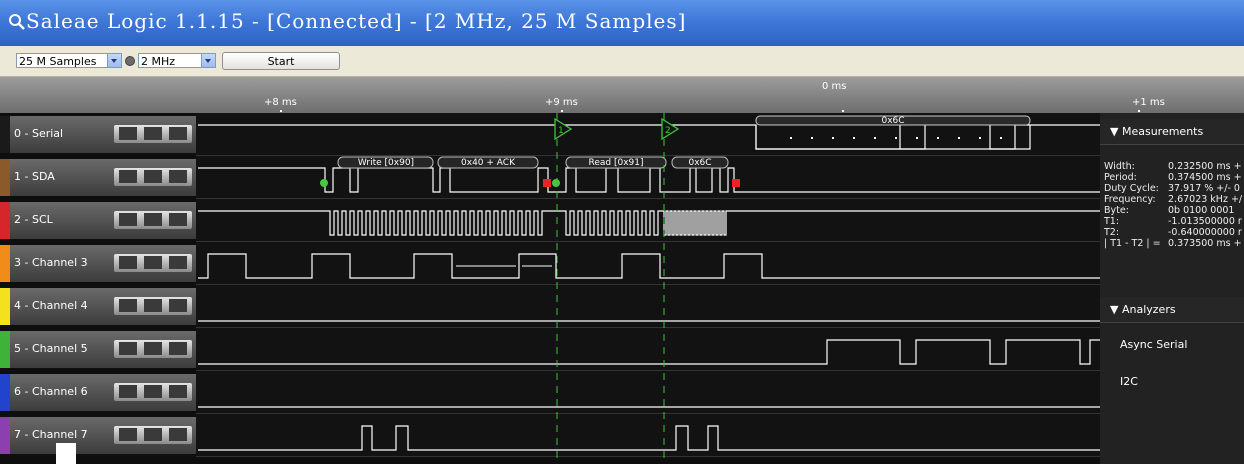 This screenshot has height=464, width=1244. Describe the element at coordinates (649, 180) in the screenshot. I see `sda-waveform` at that location.